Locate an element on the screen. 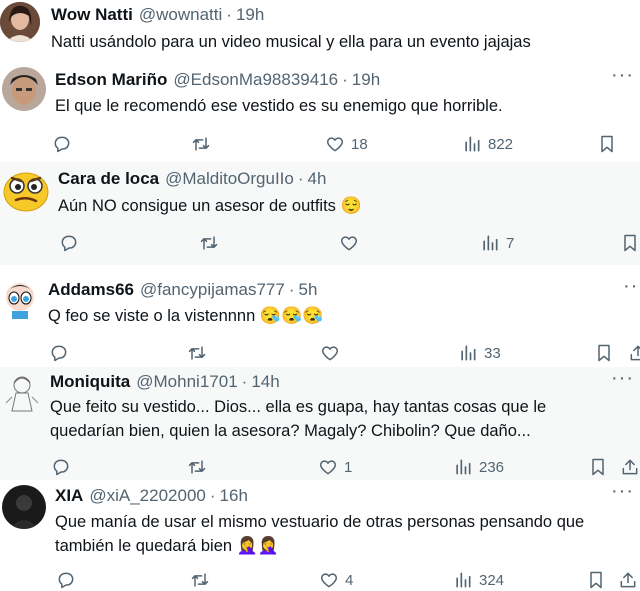 This screenshot has height=591, width=640. tweet-actions: 4 324 is located at coordinates (320, 579).